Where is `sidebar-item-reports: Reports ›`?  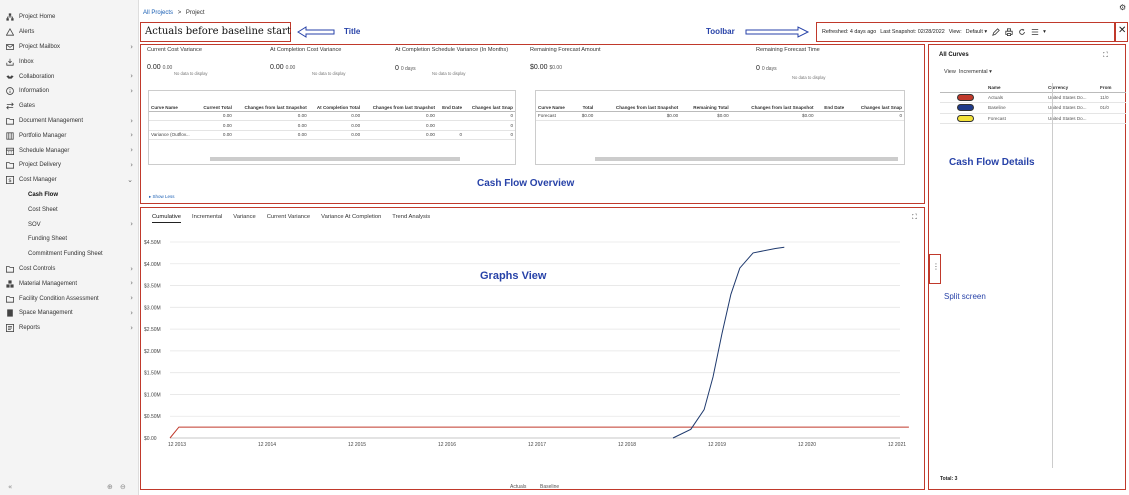 sidebar-item-reports: Reports › is located at coordinates (69, 328).